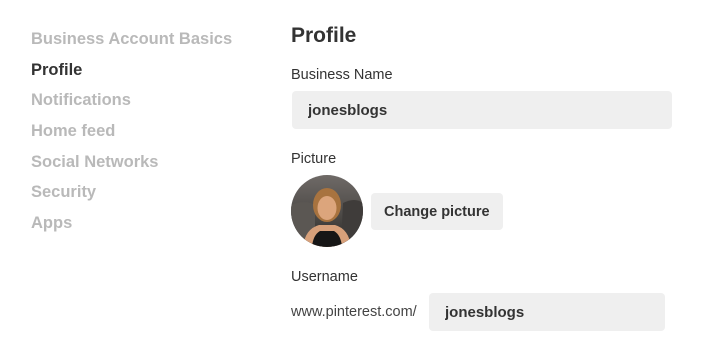  Describe the element at coordinates (342, 75) in the screenshot. I see `business-name-label: Business Name` at that location.